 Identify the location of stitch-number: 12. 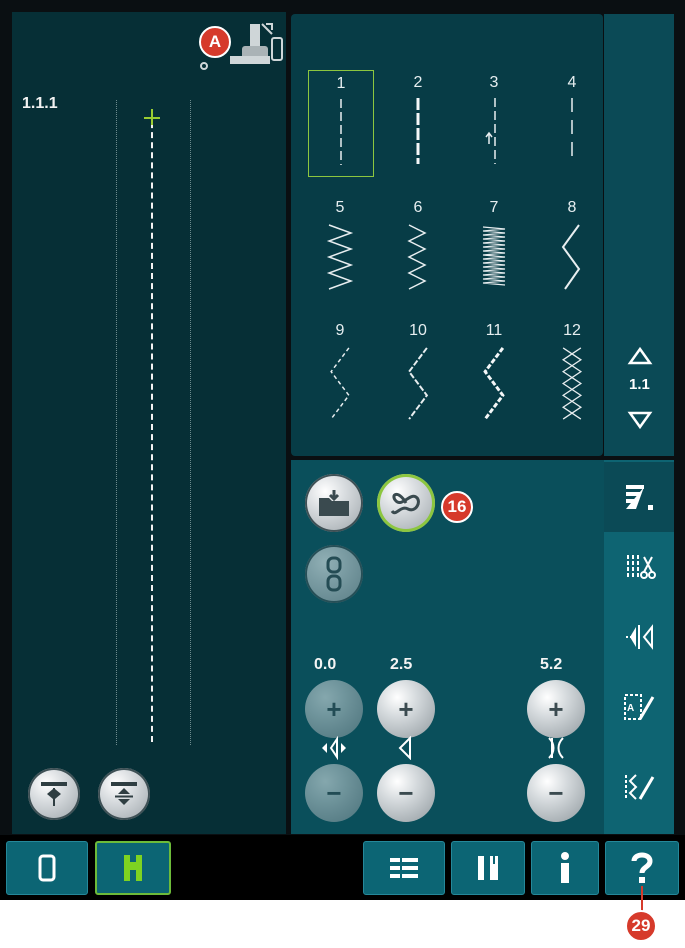
(572, 330).